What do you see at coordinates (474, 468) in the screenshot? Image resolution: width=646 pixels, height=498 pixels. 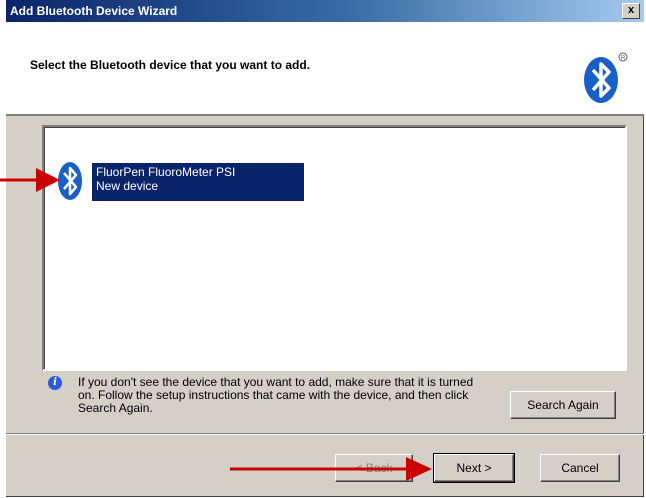 I see `next-button: Next >` at bounding box center [474, 468].